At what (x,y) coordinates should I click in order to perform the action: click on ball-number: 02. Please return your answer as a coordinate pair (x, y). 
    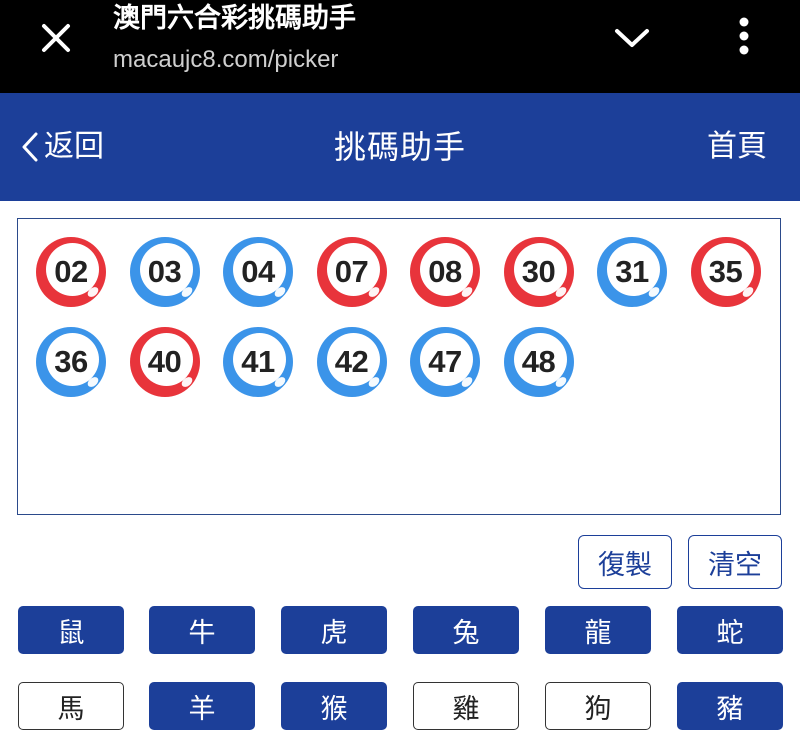
    Looking at the image, I should click on (71, 271).